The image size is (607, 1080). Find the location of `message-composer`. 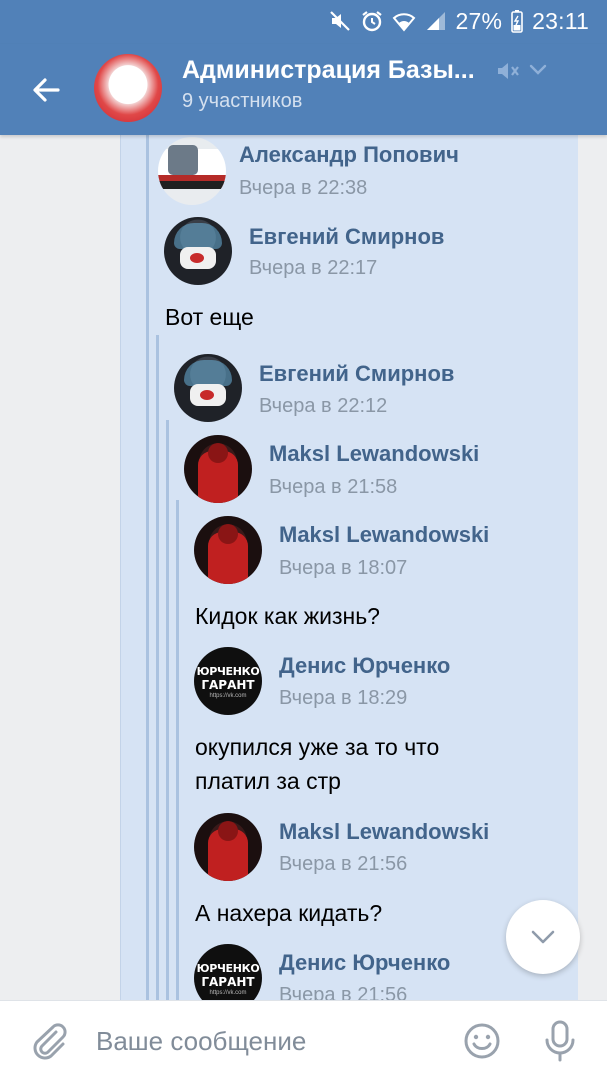

message-composer is located at coordinates (303, 1040).